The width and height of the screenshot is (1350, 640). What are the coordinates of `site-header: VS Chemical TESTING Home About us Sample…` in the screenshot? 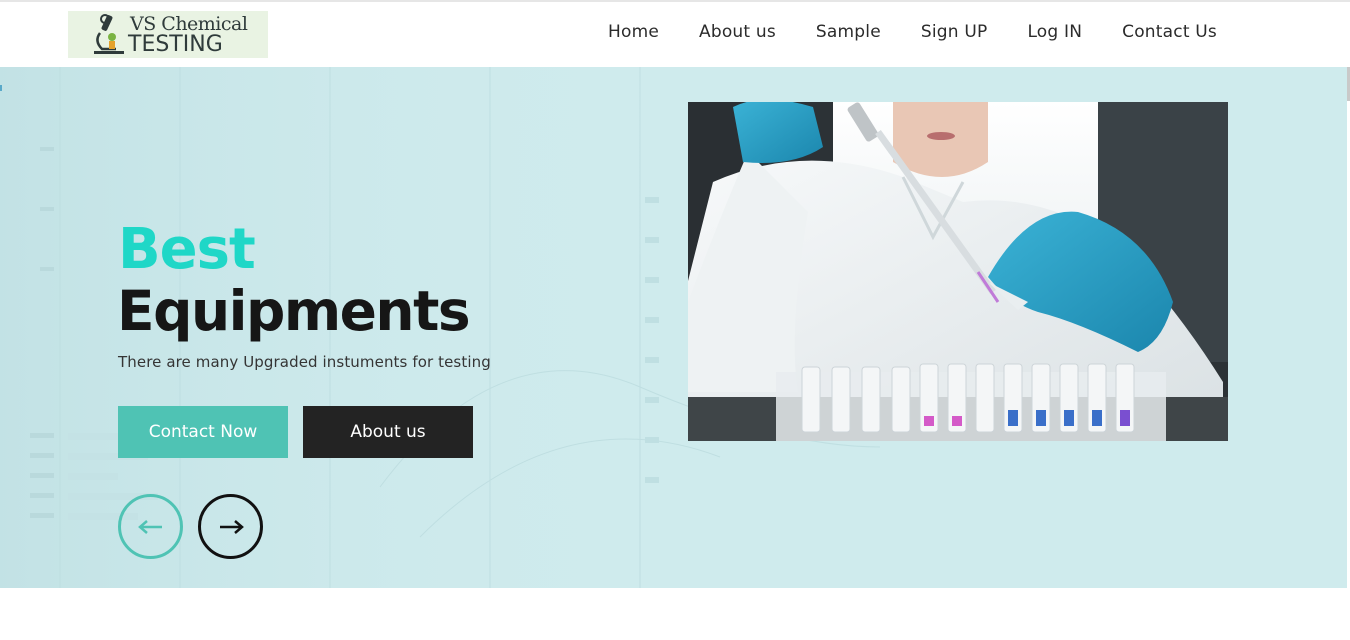 It's located at (675, 34).